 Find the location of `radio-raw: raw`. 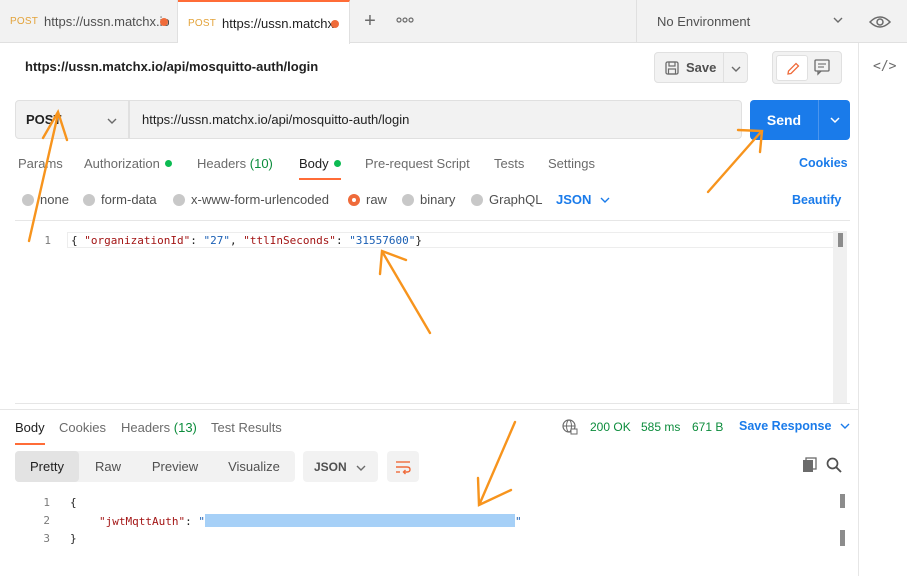

radio-raw: raw is located at coordinates (367, 199).